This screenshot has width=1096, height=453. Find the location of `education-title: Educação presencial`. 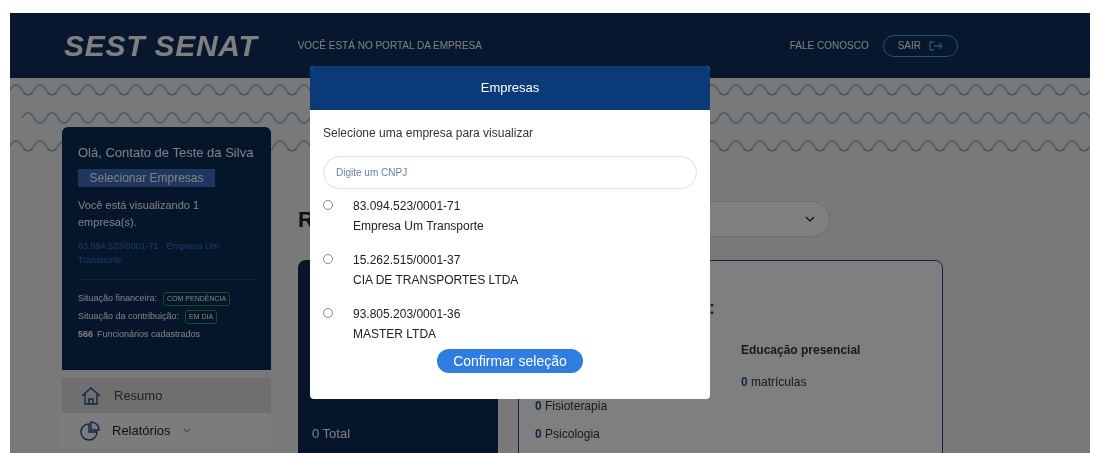

education-title: Educação presencial is located at coordinates (801, 350).